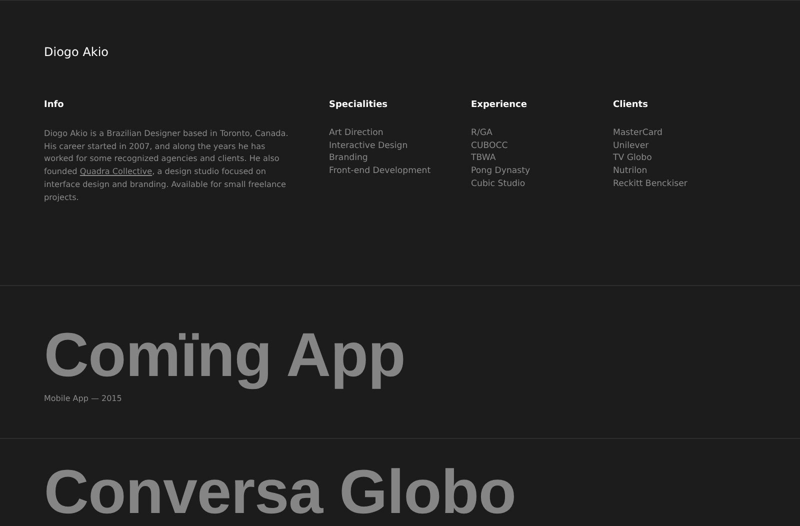 This screenshot has width=800, height=526. What do you see at coordinates (501, 171) in the screenshot?
I see `list-item: Pong Dynasty` at bounding box center [501, 171].